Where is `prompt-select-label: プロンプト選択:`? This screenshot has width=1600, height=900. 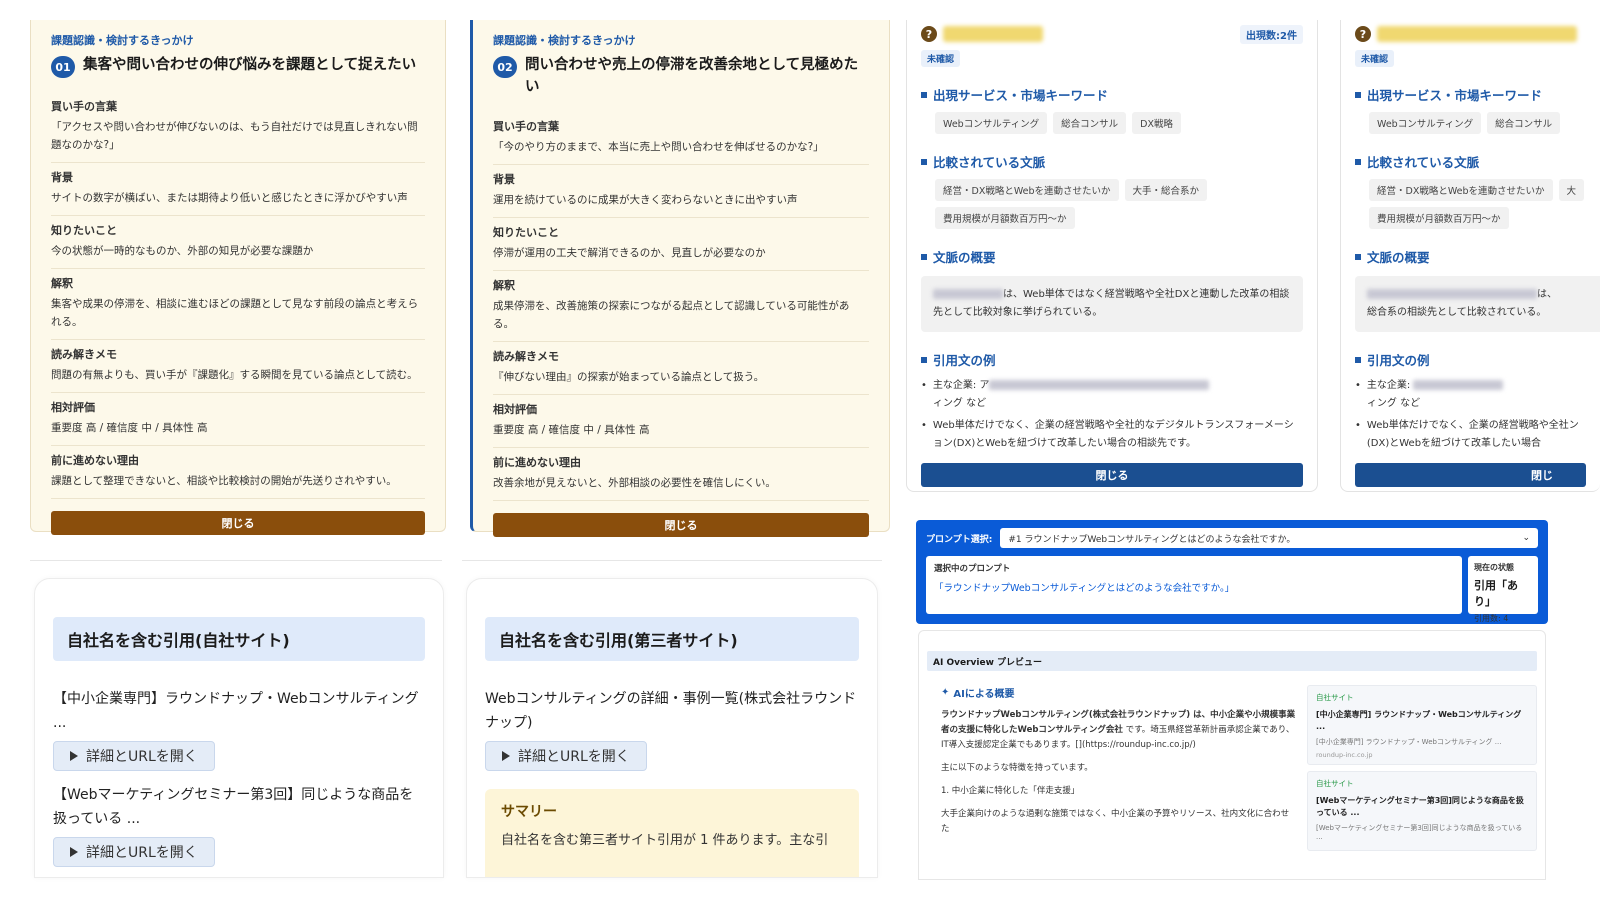 prompt-select-label: プロンプト選択: is located at coordinates (959, 539).